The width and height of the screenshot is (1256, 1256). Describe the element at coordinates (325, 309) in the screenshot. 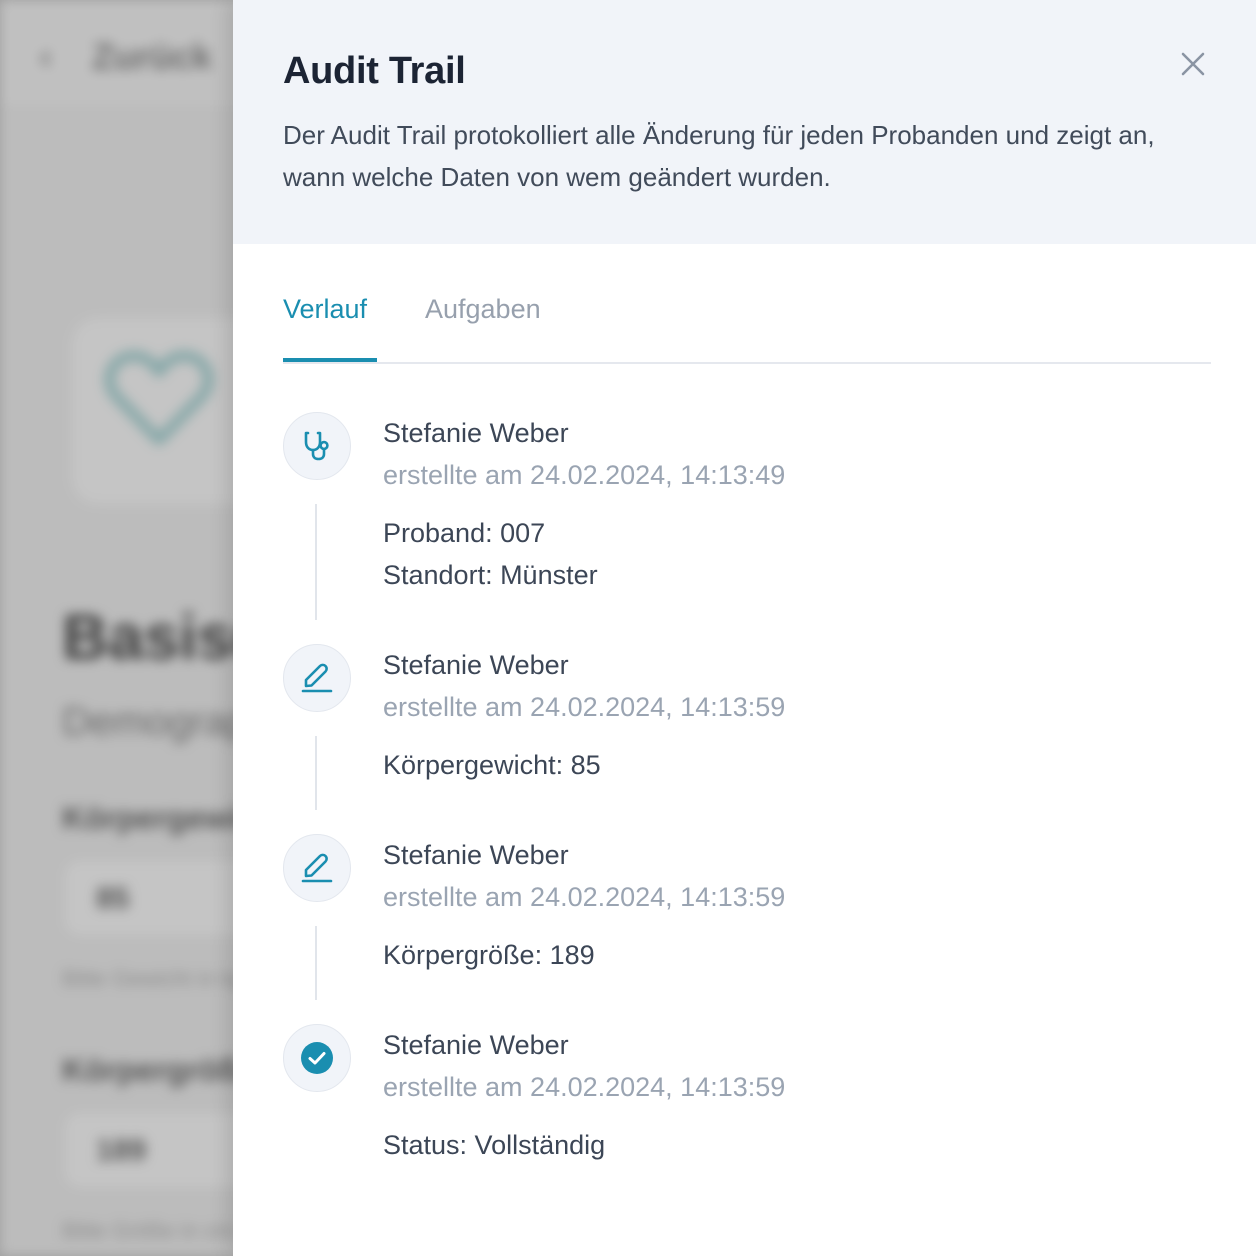

I see `tab-verlauf: Verlauf` at that location.